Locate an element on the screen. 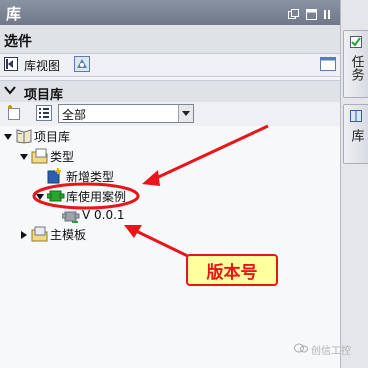 The height and width of the screenshot is (368, 368). callout-label: 版本号 is located at coordinates (232, 272).